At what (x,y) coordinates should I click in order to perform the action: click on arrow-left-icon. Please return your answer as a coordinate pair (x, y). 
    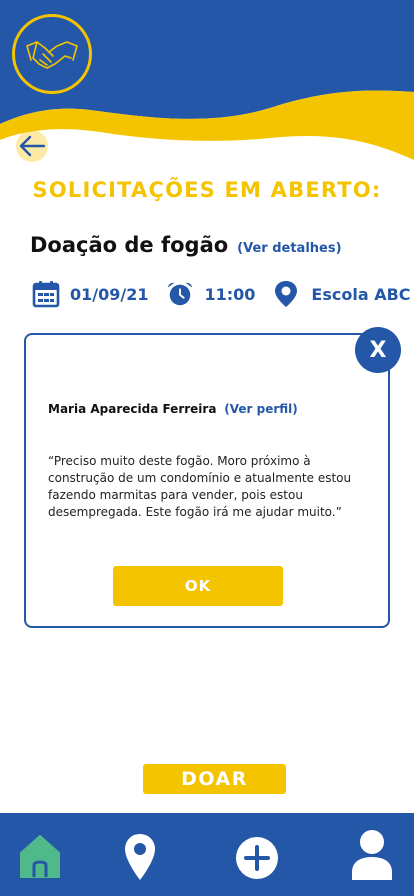
    Looking at the image, I should click on (32, 146).